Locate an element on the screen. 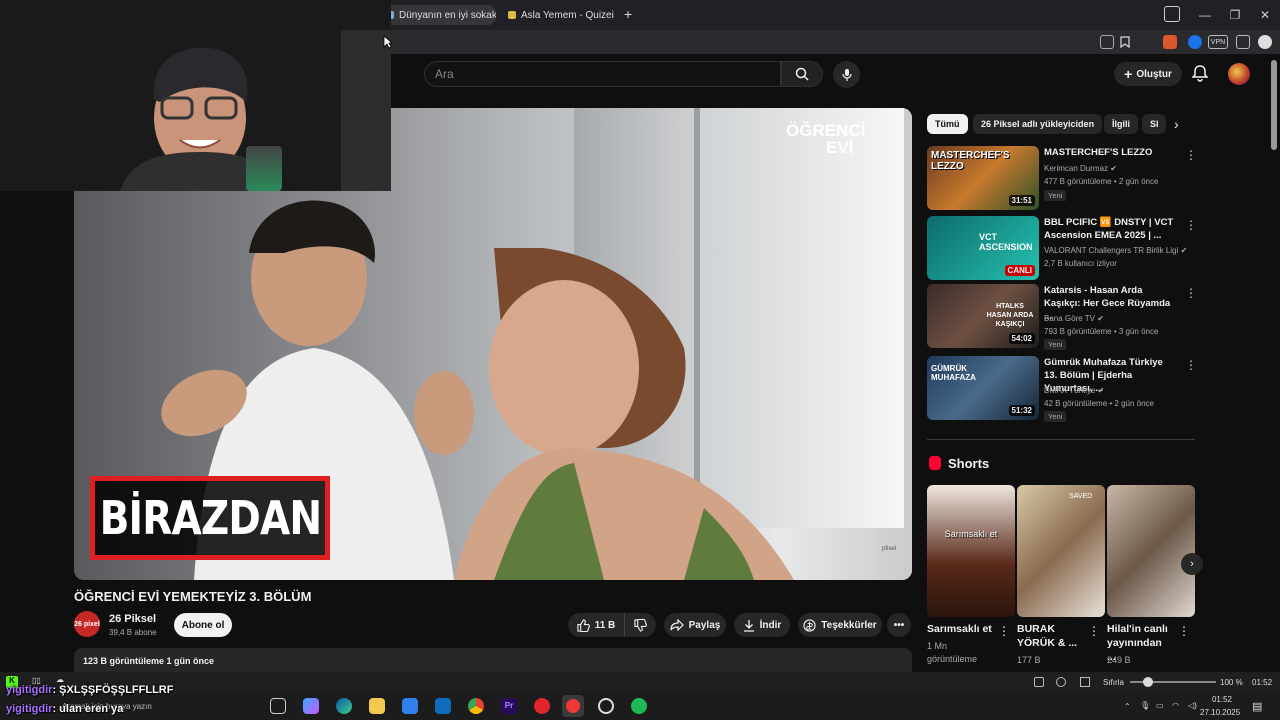 This screenshot has height=720, width=1280. video-thumbnail: VCT ASCENSION CANLI is located at coordinates (983, 248).